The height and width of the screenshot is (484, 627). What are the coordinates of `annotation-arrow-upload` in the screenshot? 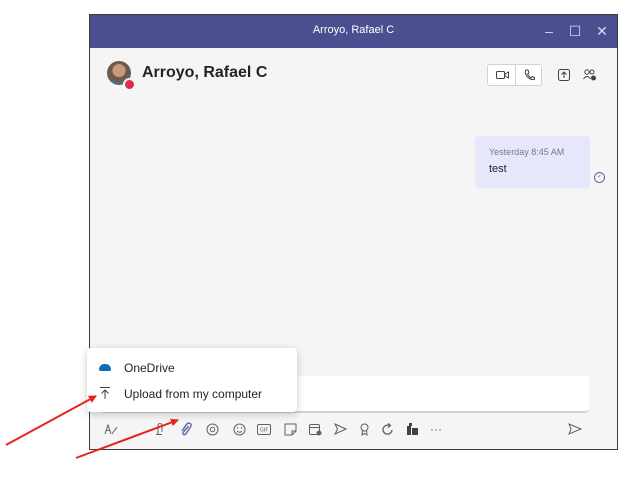 It's located at (51, 420).